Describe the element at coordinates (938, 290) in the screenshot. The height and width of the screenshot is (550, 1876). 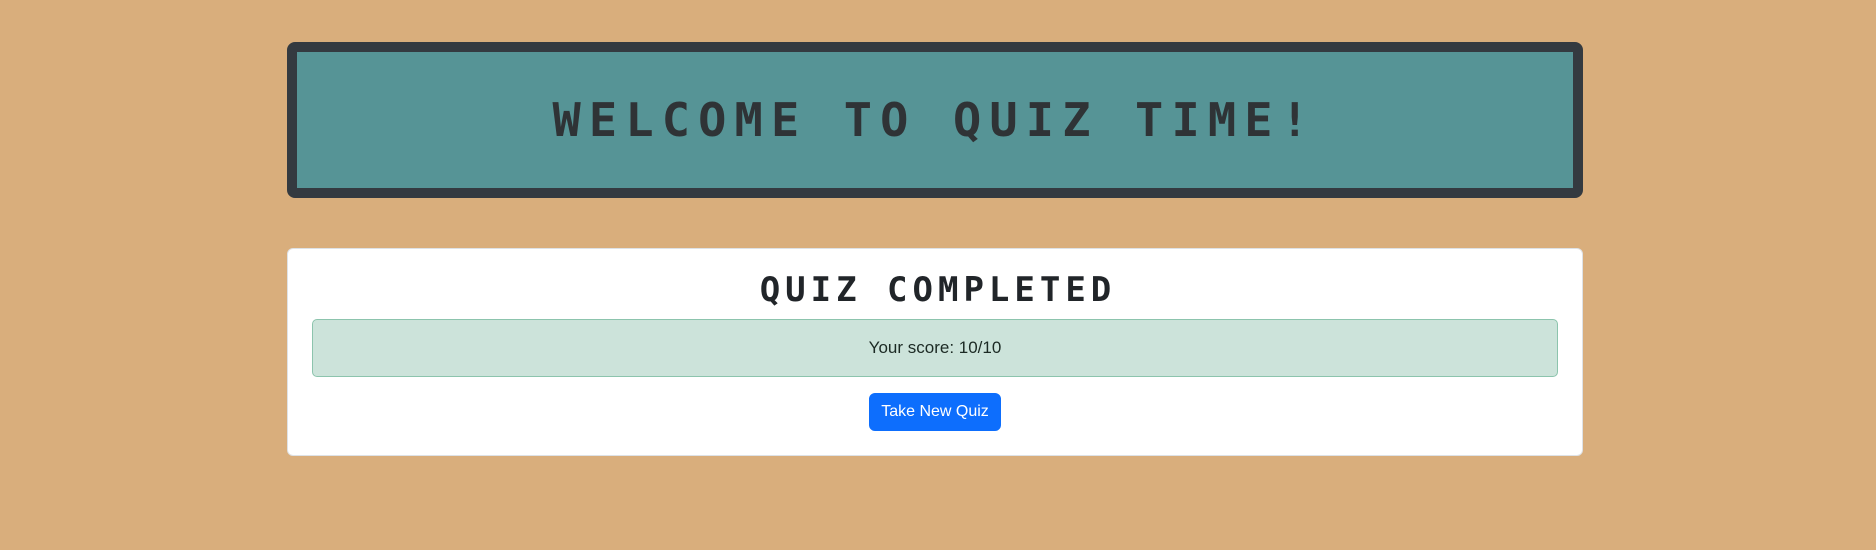
I see `quiz-completed-heading: QUIZ COMPLETED` at that location.